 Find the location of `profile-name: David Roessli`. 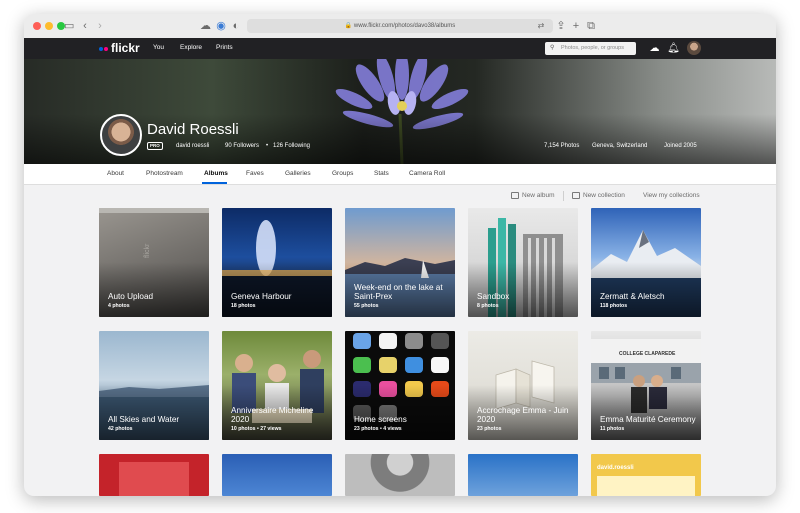

profile-name: David Roessli is located at coordinates (193, 129).